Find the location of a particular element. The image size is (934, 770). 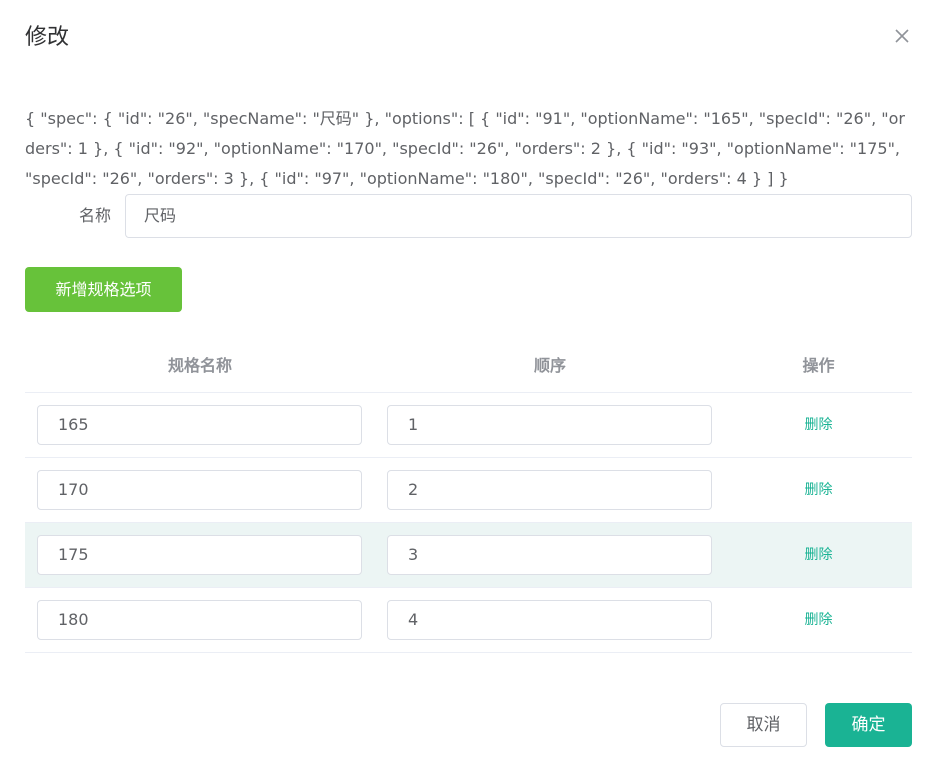

table-row: 165 1 删除 is located at coordinates (468, 425).